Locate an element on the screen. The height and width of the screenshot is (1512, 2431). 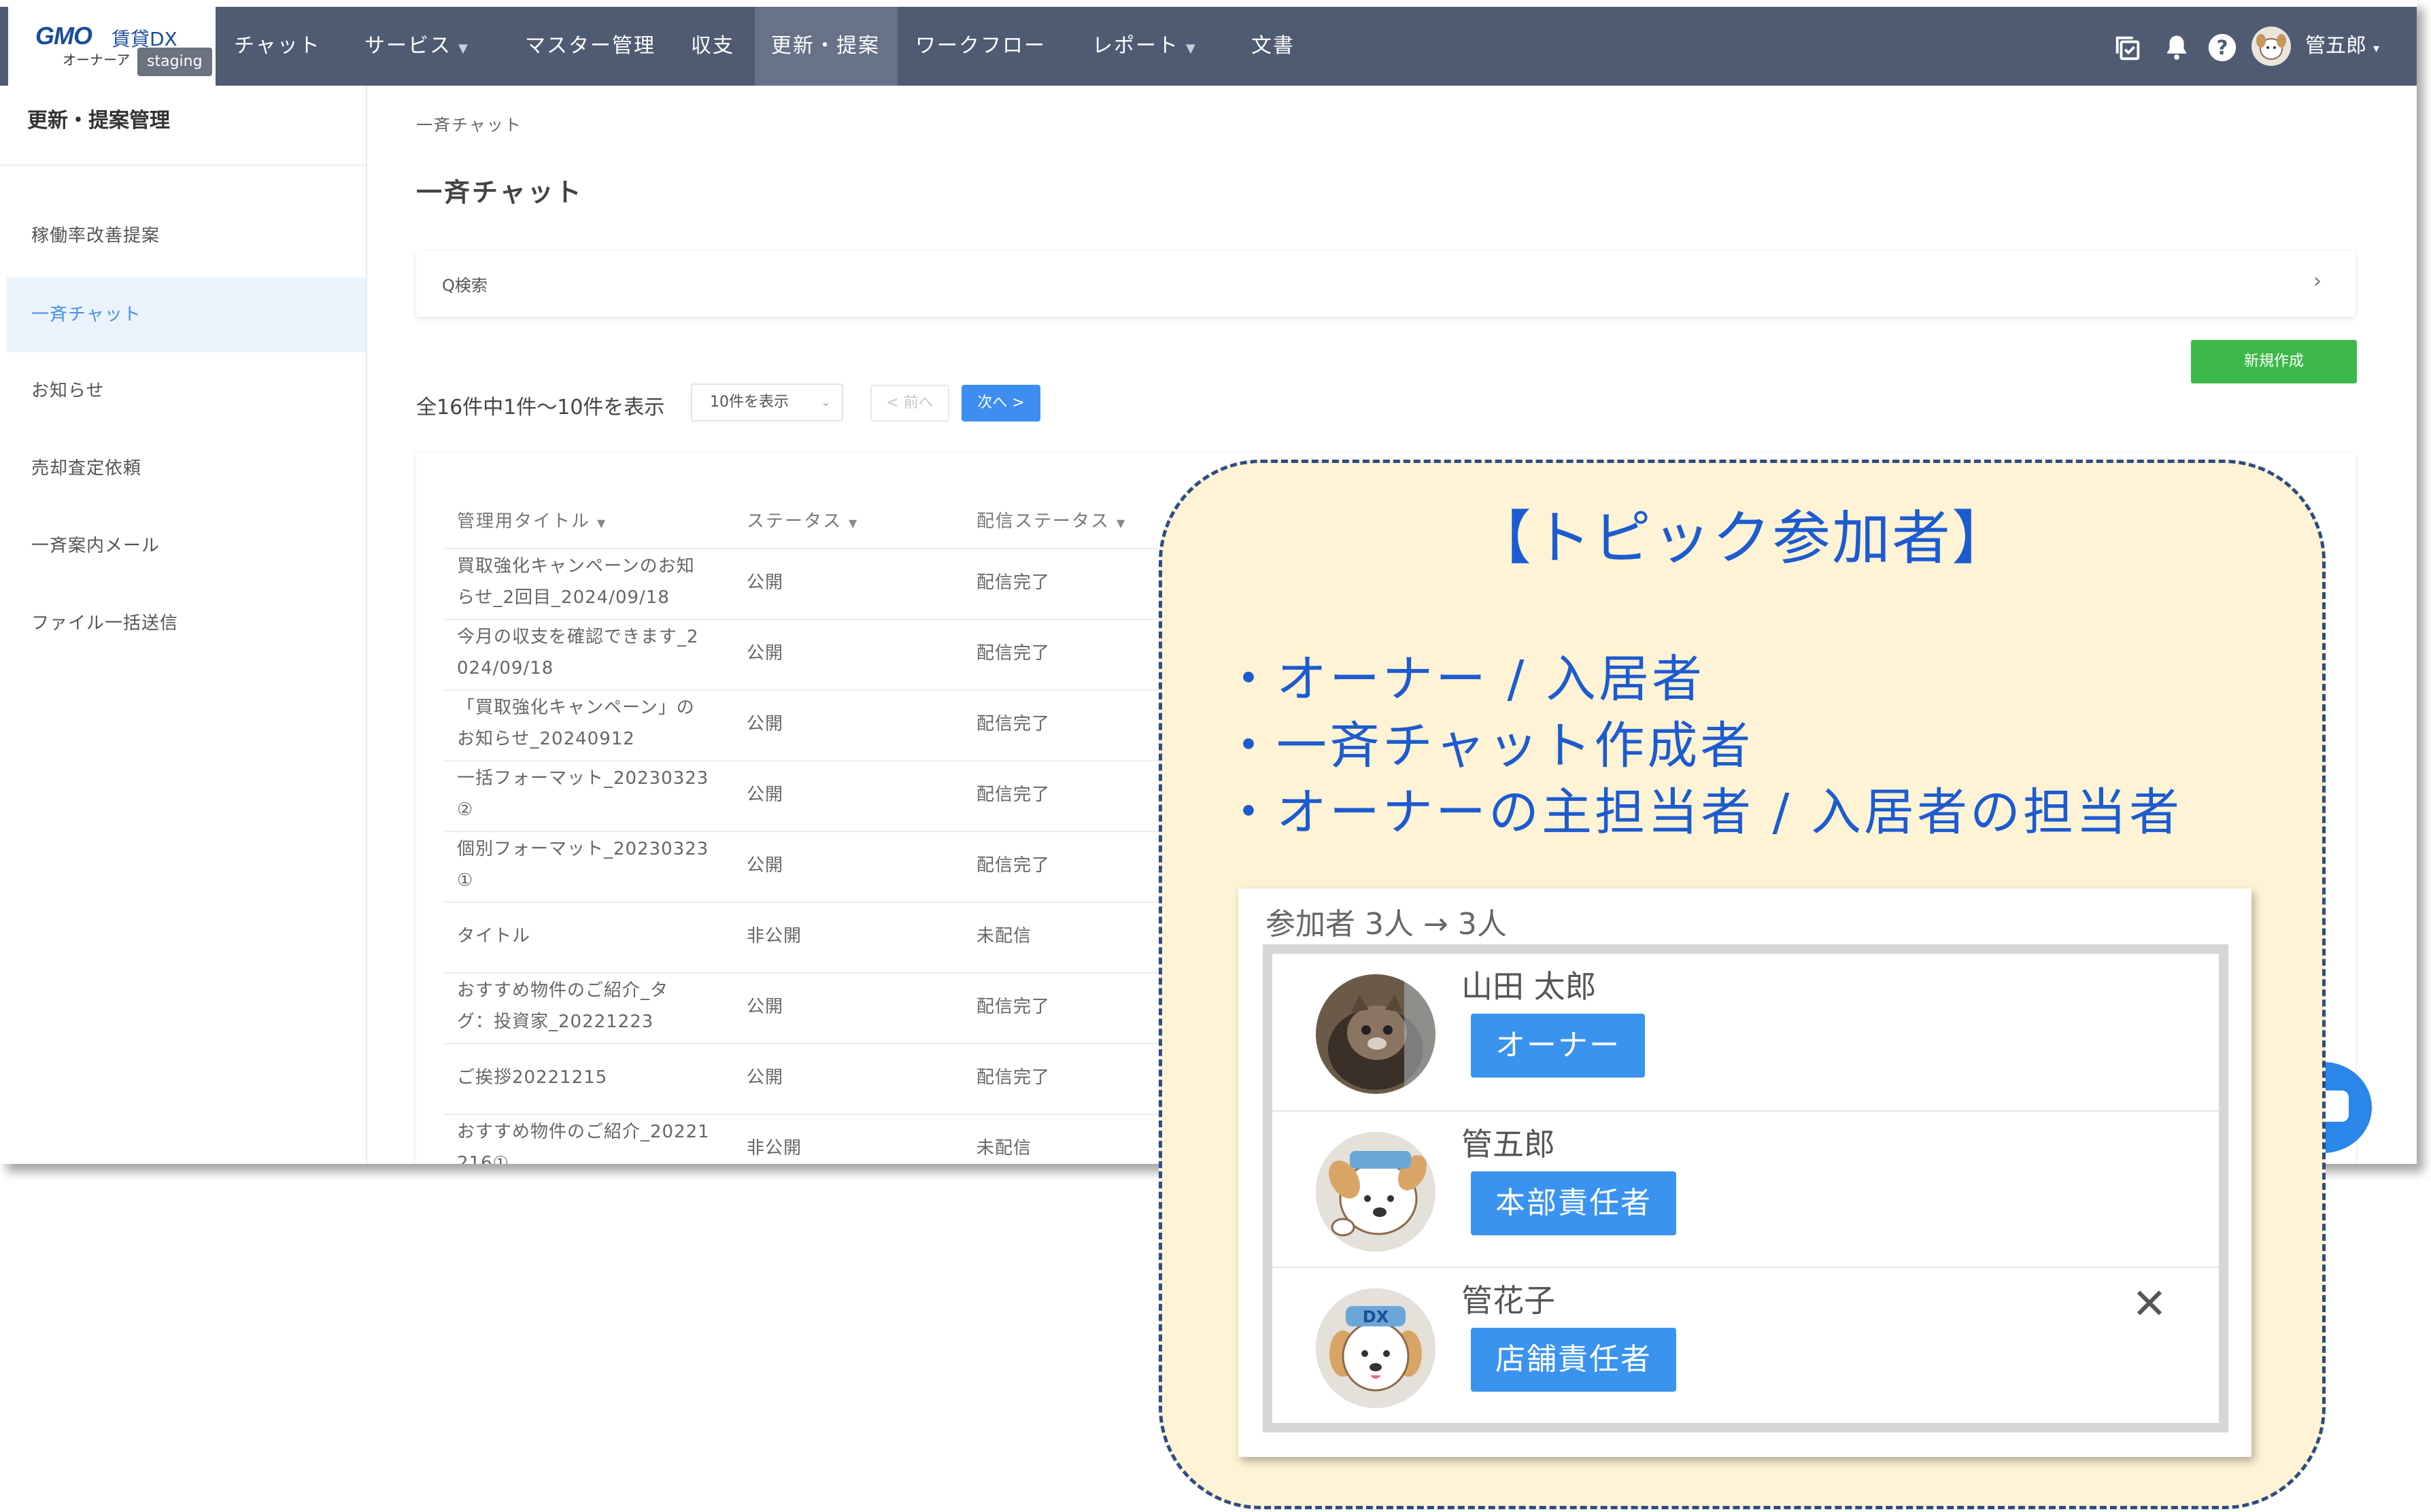
row-title: 一括フォーマット_20230323 ② is located at coordinates (583, 794).